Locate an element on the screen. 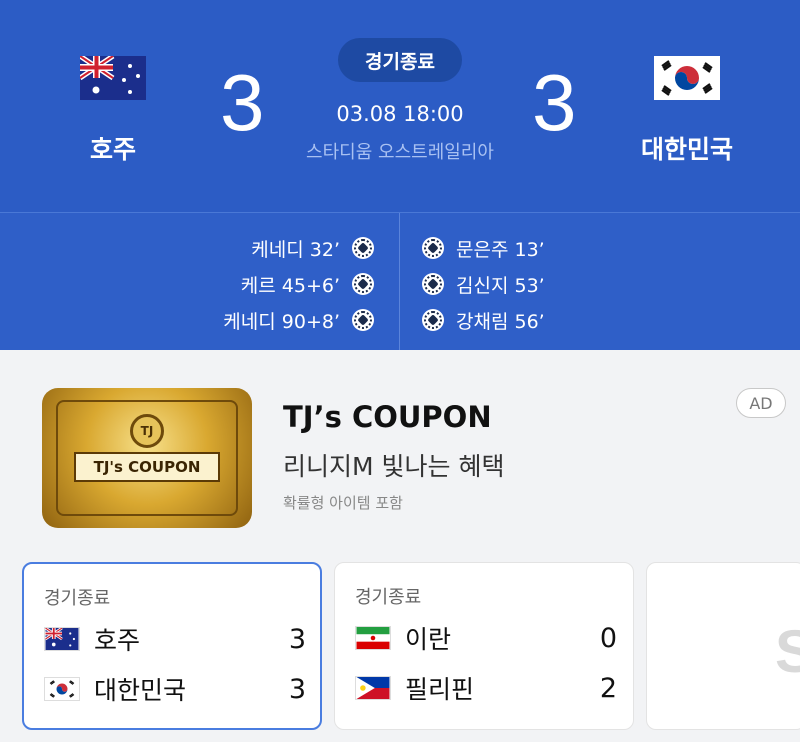  coupon-image: TJ TJ's COUPON is located at coordinates (147, 458).